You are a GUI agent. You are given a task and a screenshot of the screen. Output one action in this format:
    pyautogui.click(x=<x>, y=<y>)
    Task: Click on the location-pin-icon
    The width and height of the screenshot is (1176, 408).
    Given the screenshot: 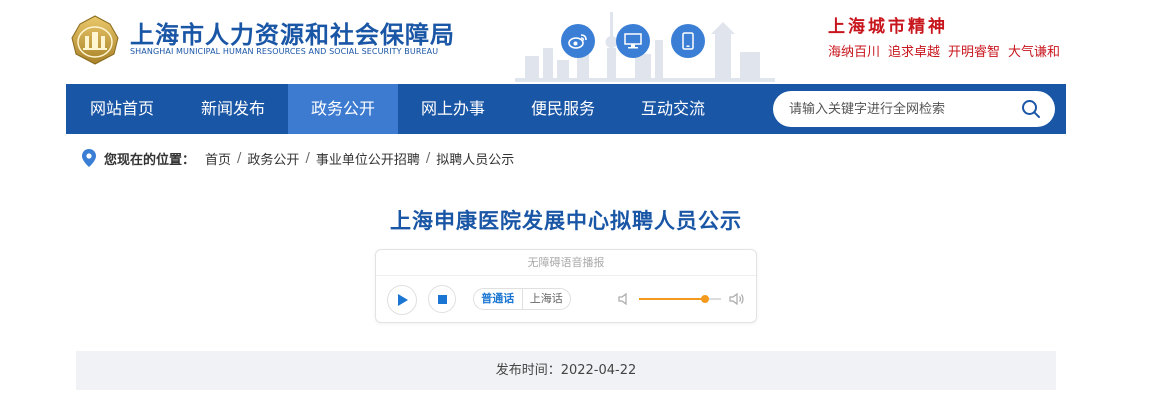 What is the action you would take?
    pyautogui.click(x=89, y=158)
    